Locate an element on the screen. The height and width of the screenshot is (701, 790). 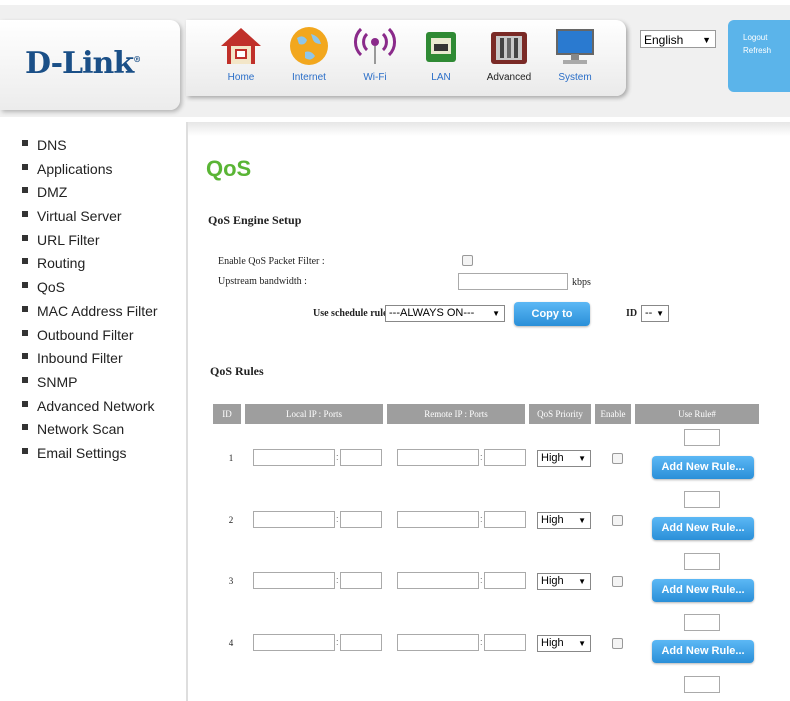
id-label: ID is located at coordinates (632, 313).